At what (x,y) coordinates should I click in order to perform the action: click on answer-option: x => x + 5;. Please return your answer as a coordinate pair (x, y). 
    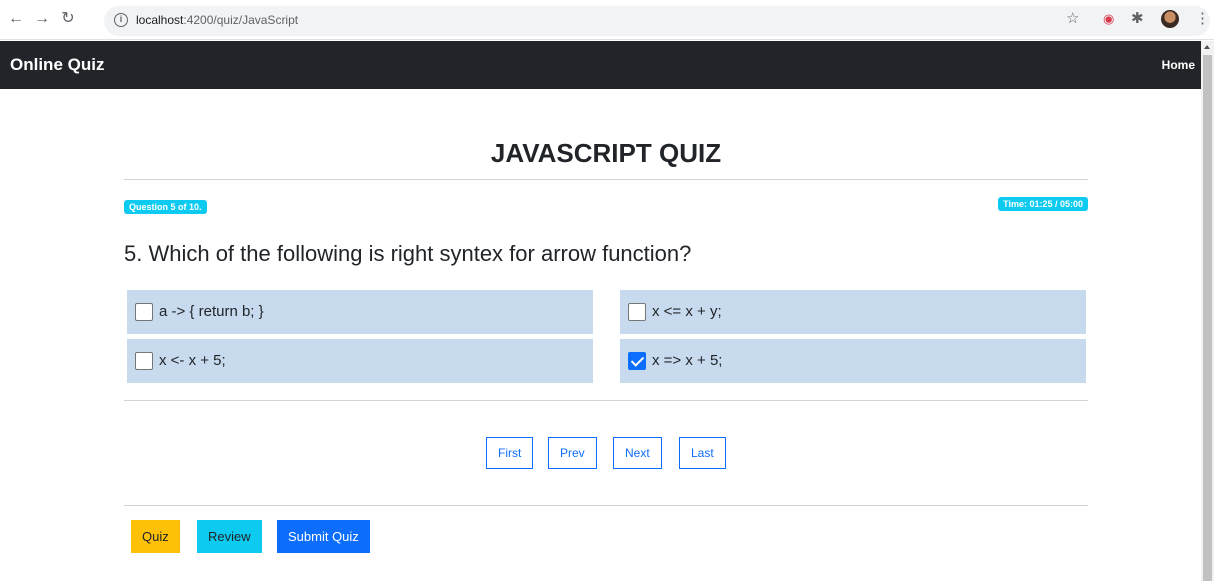
    Looking at the image, I should click on (853, 361).